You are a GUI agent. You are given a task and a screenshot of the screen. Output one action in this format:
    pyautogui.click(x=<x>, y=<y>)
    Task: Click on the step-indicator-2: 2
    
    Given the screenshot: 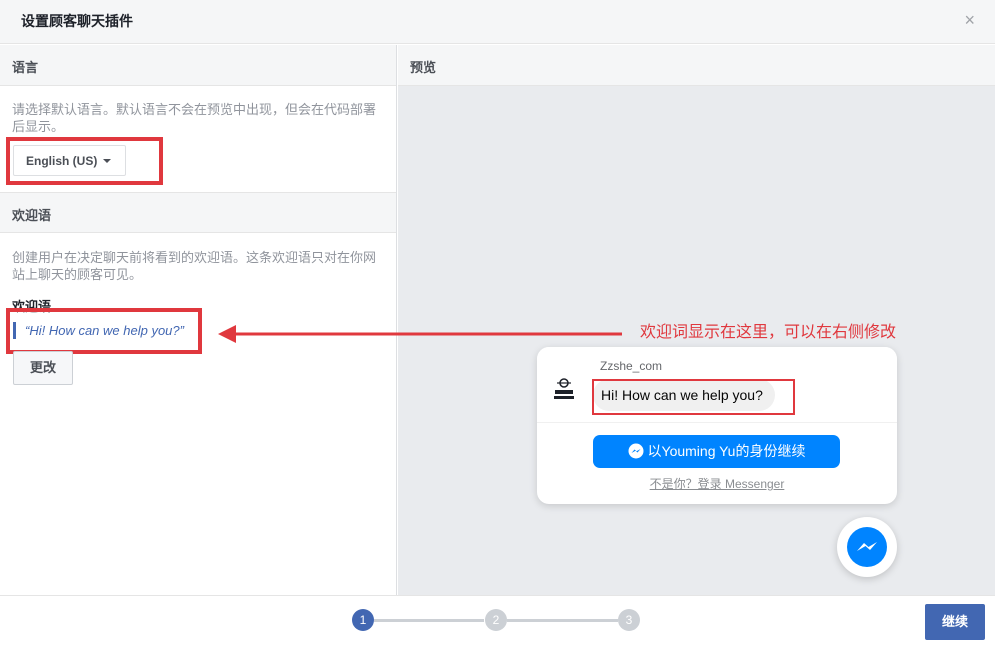 What is the action you would take?
    pyautogui.click(x=496, y=620)
    